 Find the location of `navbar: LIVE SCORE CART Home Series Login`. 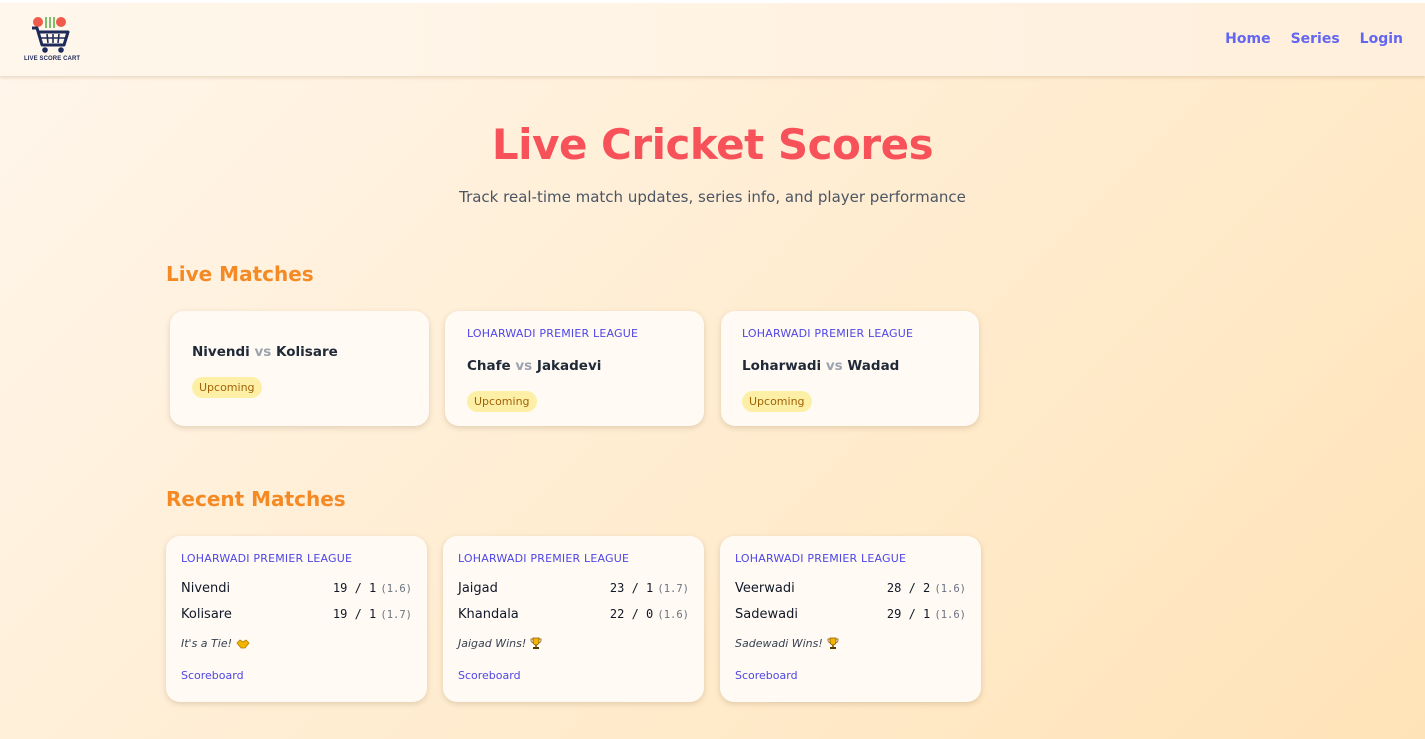

navbar: LIVE SCORE CART Home Series Login is located at coordinates (712, 39).